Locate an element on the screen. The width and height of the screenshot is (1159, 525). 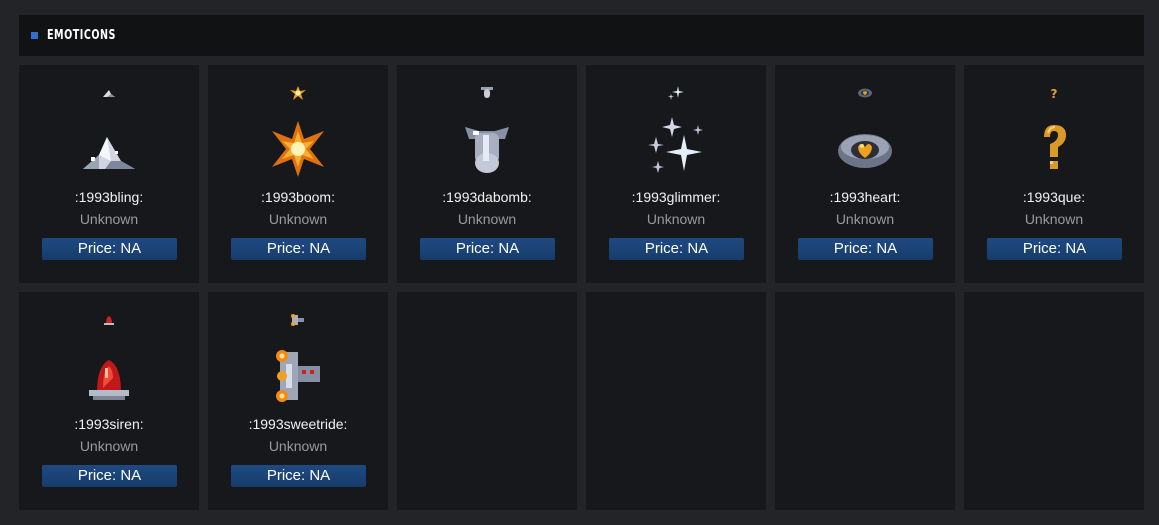
section-header: EMOTICONS is located at coordinates (581, 35).